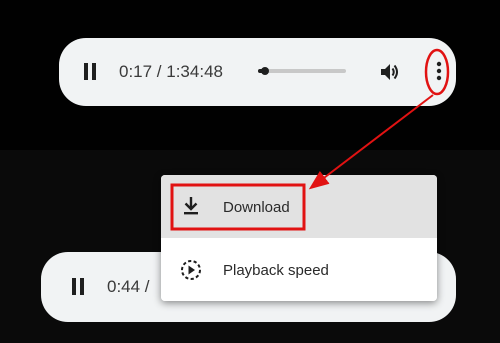  What do you see at coordinates (265, 71) in the screenshot?
I see `progress-thumb` at bounding box center [265, 71].